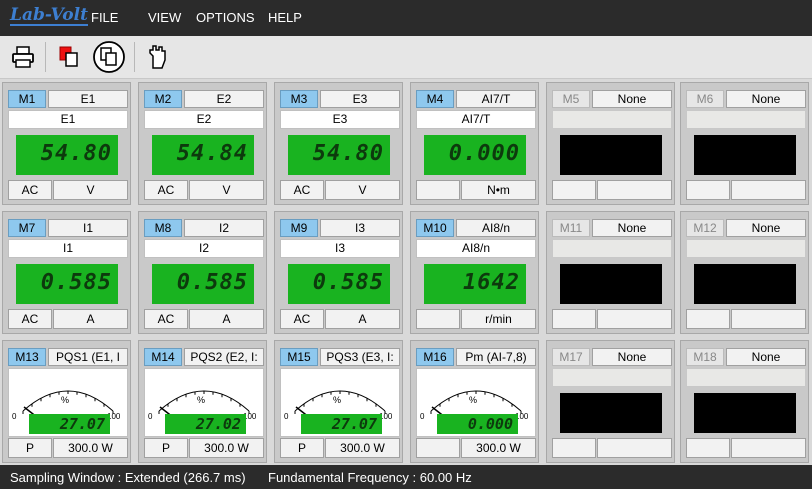 Image resolution: width=812 pixels, height=489 pixels. What do you see at coordinates (571, 357) in the screenshot?
I see `meter-id-label: M17` at bounding box center [571, 357].